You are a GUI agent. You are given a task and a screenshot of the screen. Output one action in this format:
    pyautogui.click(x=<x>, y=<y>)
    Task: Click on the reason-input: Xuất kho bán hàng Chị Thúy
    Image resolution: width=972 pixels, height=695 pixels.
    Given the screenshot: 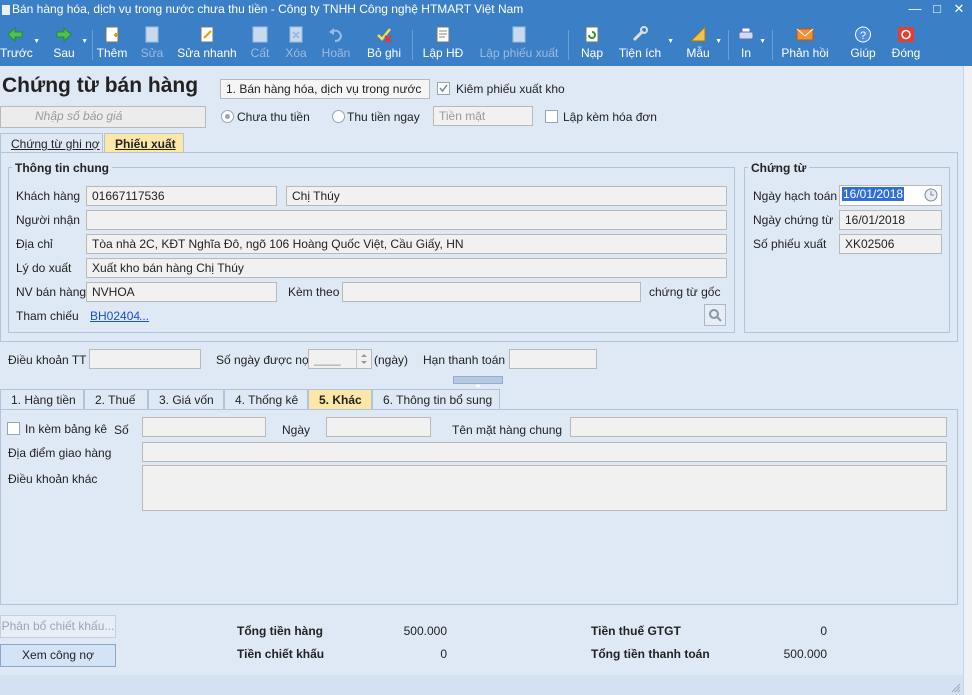 What is the action you would take?
    pyautogui.click(x=406, y=268)
    